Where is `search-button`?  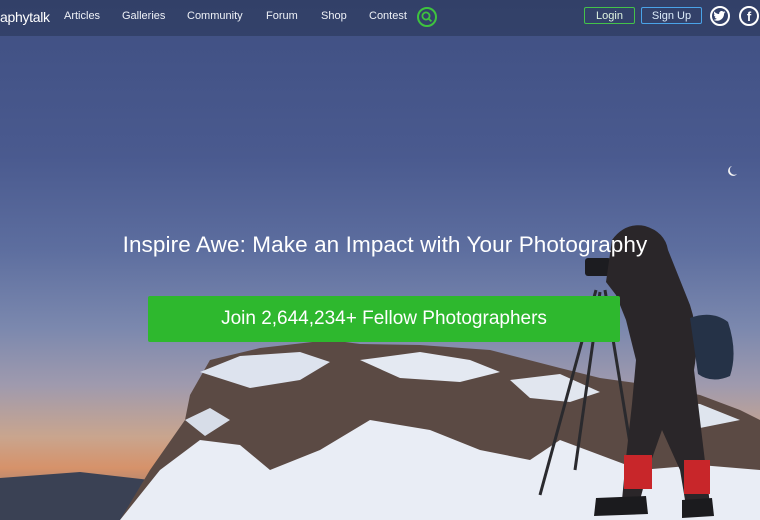 search-button is located at coordinates (427, 17).